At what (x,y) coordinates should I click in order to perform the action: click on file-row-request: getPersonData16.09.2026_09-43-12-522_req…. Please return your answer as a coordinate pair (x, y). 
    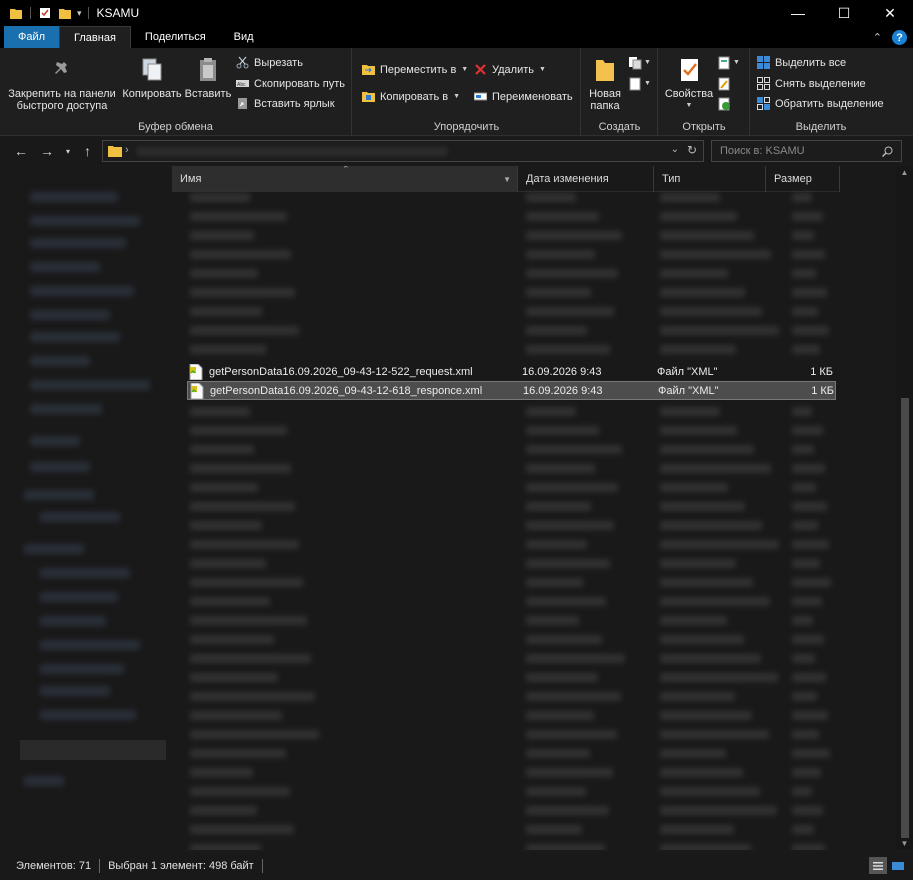
    Looking at the image, I should click on (511, 371).